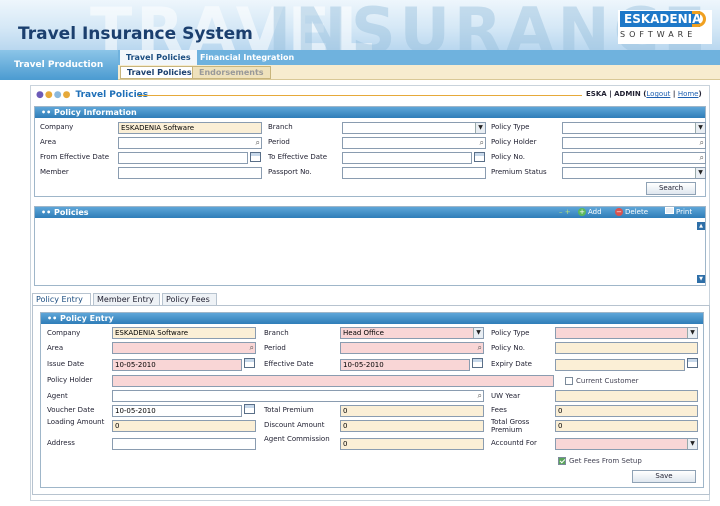  I want to click on pe-voucher-date-label: Voucher Date, so click(71, 410).